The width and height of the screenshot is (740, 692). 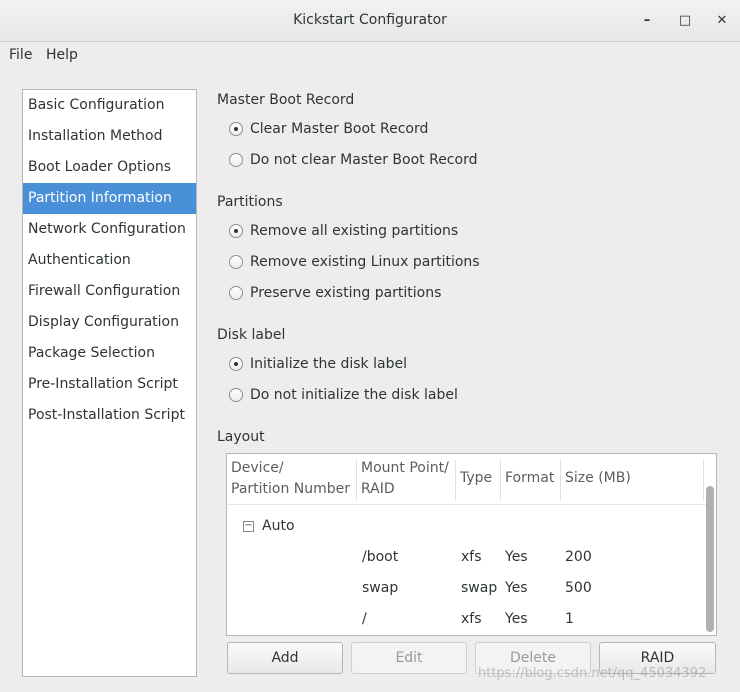 What do you see at coordinates (278, 526) in the screenshot?
I see `tree-group-auto: Auto` at bounding box center [278, 526].